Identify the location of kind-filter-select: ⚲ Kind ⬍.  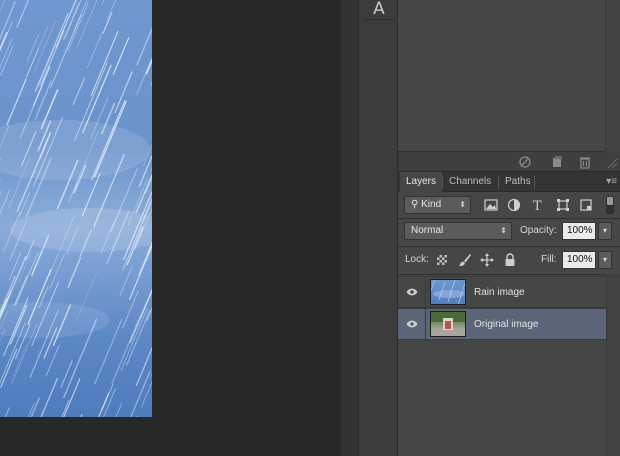
(437, 205).